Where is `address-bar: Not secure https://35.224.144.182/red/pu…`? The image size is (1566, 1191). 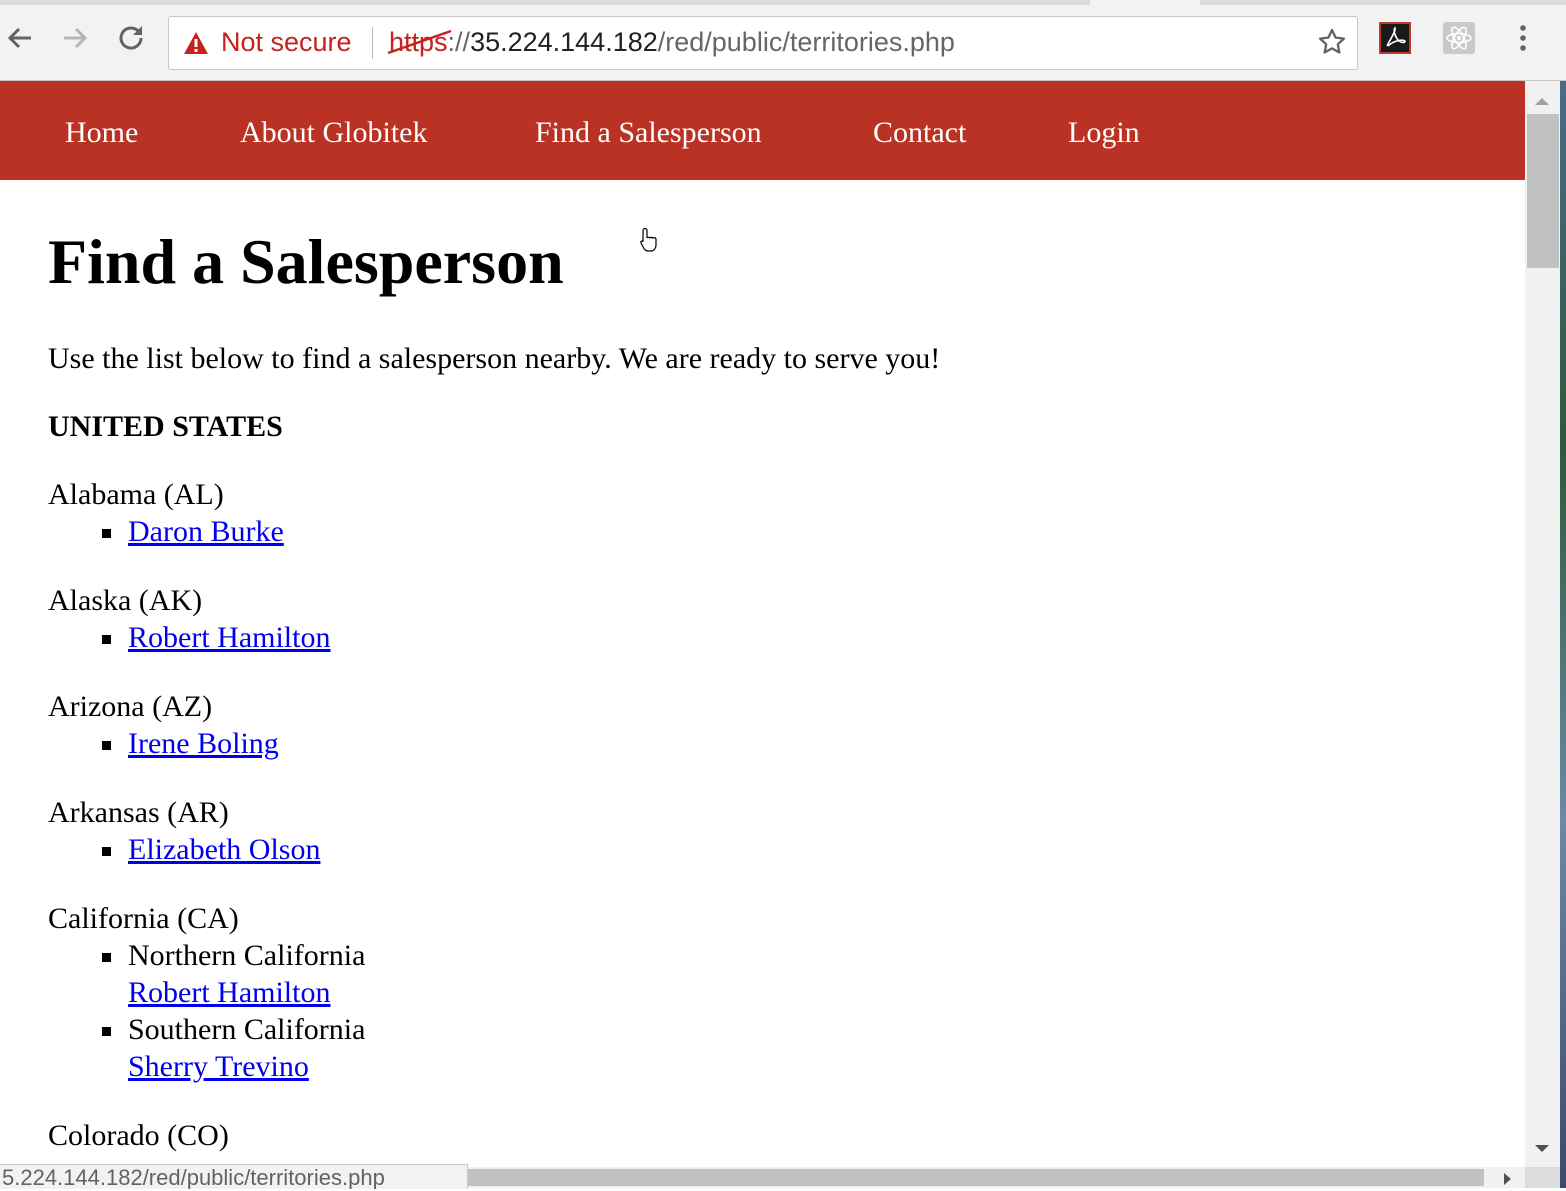 address-bar: Not secure https://35.224.144.182/red/pu… is located at coordinates (763, 43).